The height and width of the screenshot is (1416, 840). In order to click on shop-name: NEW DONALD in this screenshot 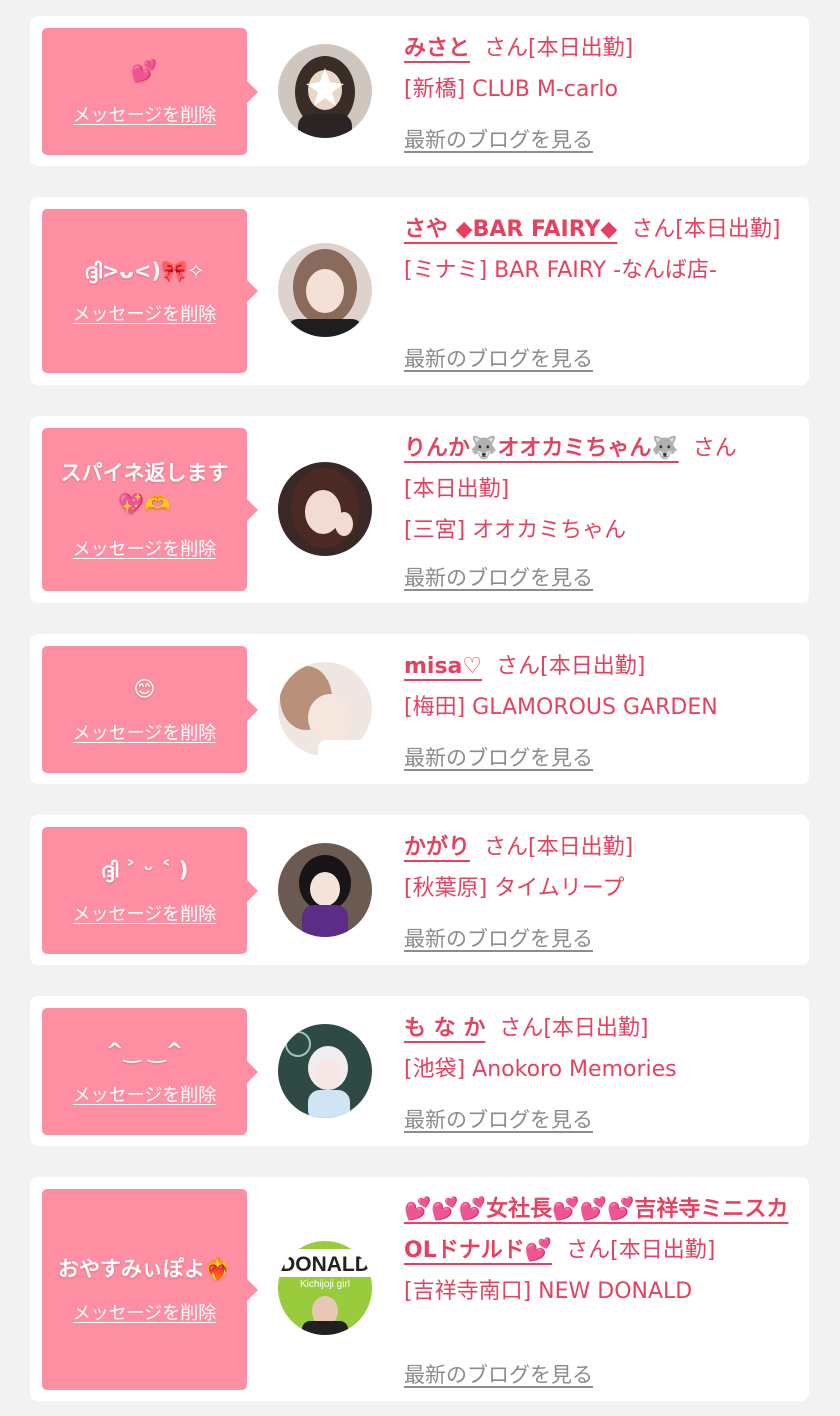, I will do `click(615, 1291)`.